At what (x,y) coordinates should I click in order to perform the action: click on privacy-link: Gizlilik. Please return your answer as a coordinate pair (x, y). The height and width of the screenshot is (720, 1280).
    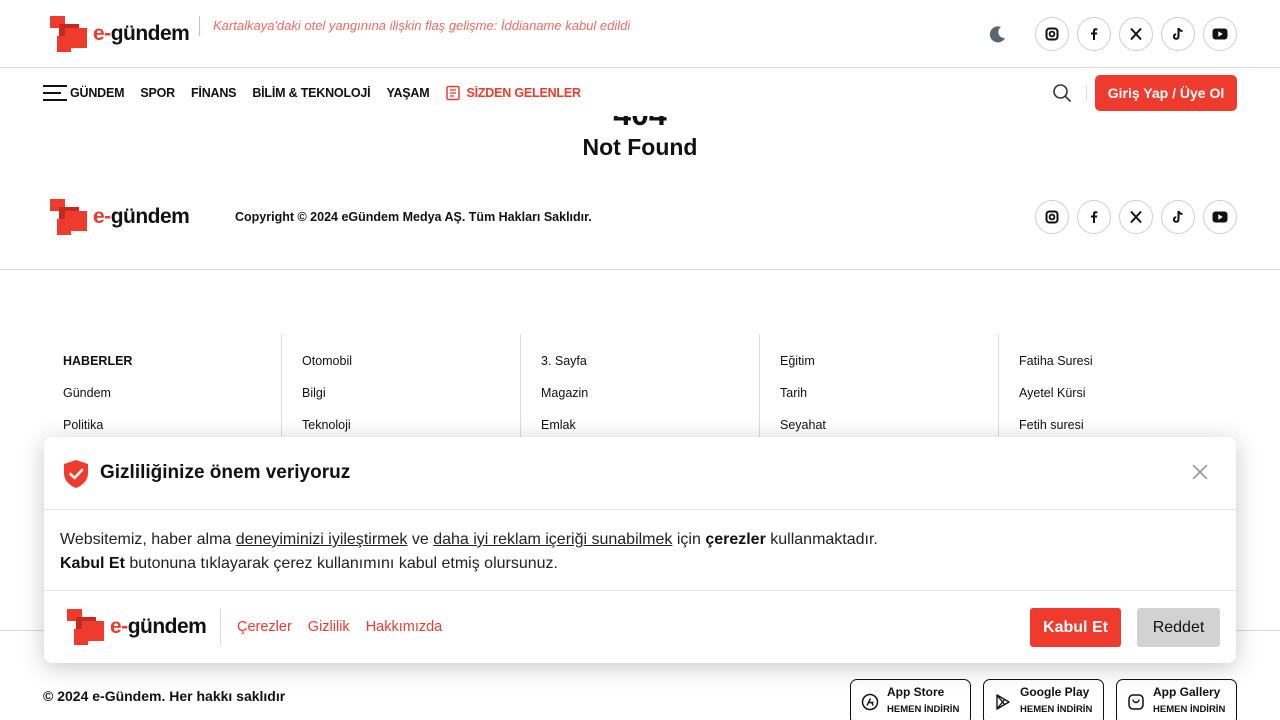
    Looking at the image, I should click on (329, 627).